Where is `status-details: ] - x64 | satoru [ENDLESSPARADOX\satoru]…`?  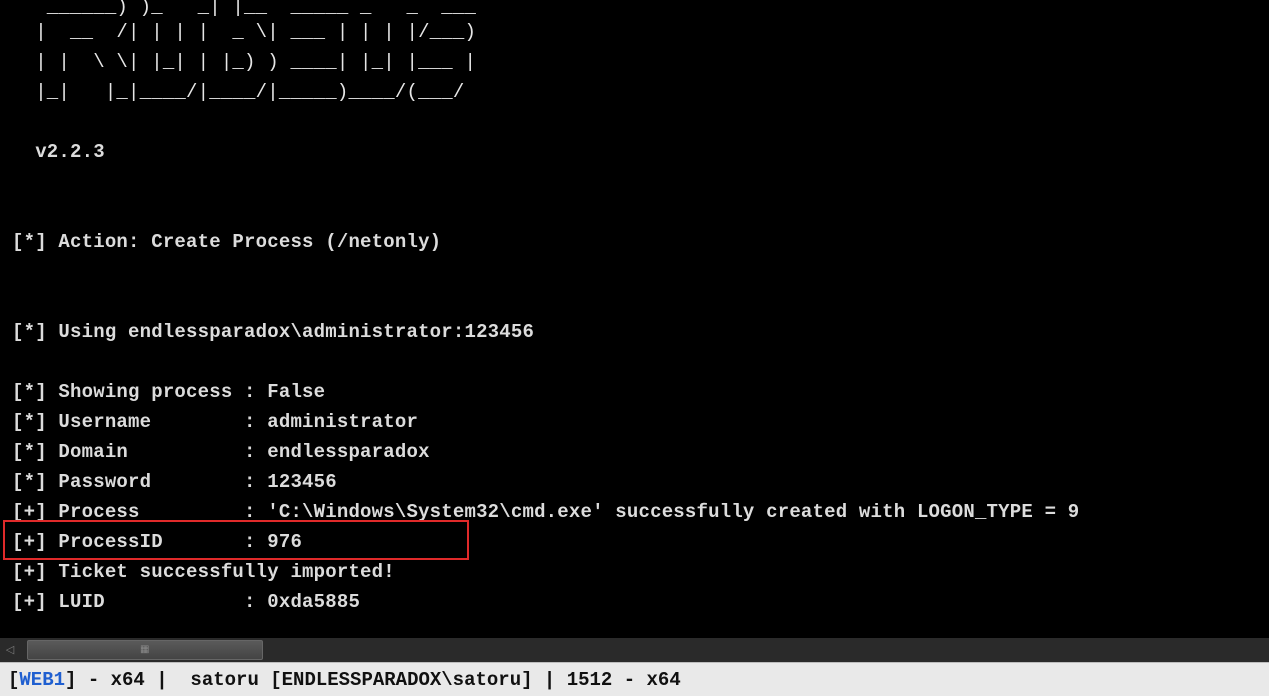
status-details: ] - x64 | satoru [ENDLESSPARADOX\satoru]… is located at coordinates (373, 680).